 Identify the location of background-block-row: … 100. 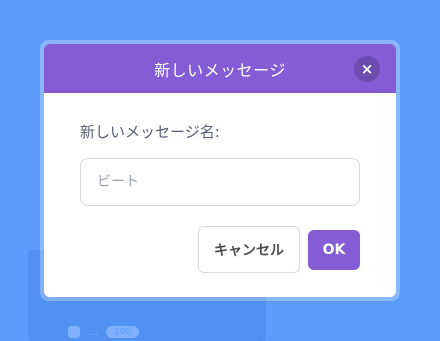
(104, 332).